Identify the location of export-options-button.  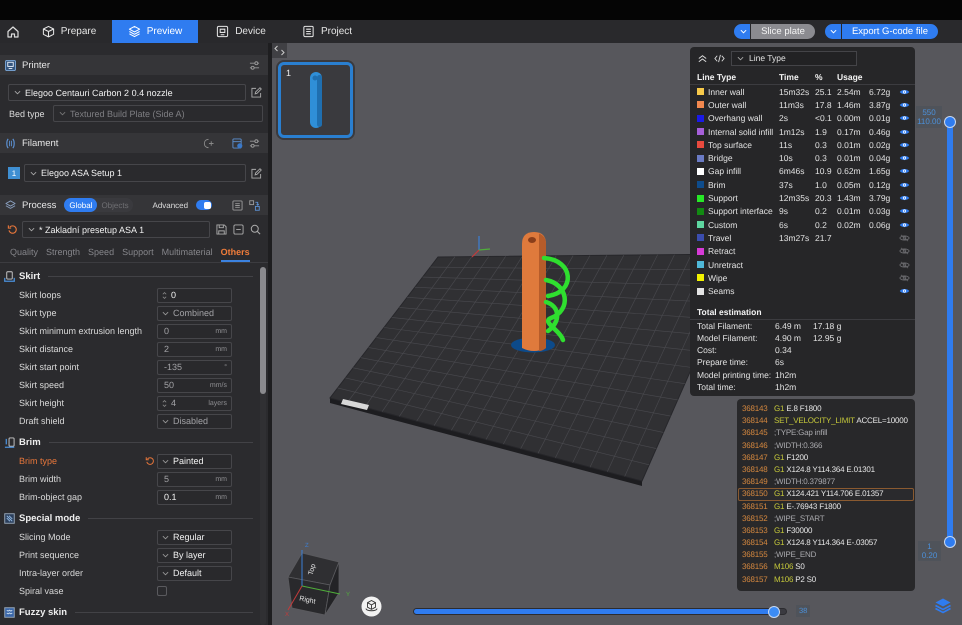
(832, 31).